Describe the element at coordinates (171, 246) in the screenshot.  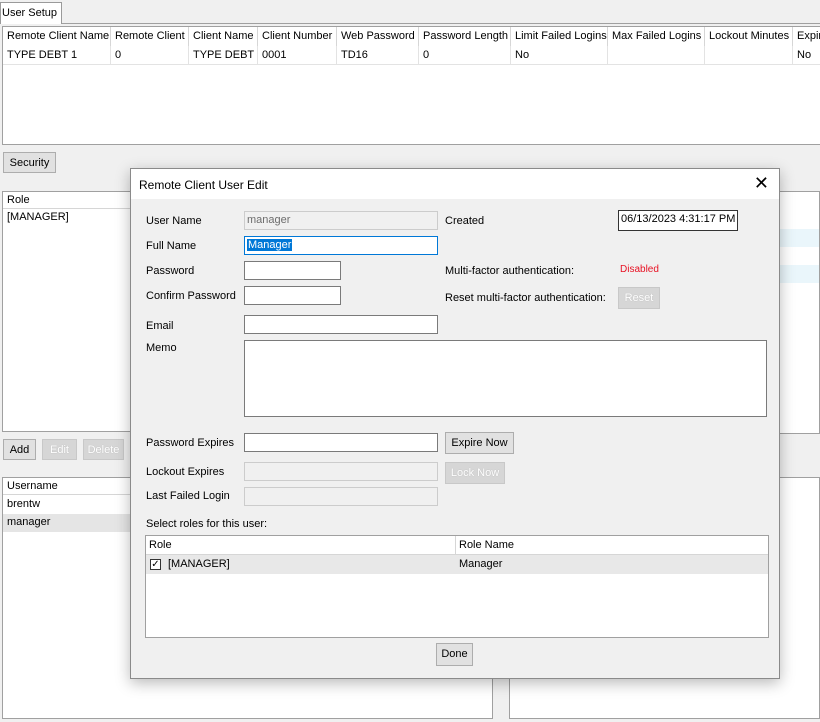
I see `full-name-label: Full Name` at that location.